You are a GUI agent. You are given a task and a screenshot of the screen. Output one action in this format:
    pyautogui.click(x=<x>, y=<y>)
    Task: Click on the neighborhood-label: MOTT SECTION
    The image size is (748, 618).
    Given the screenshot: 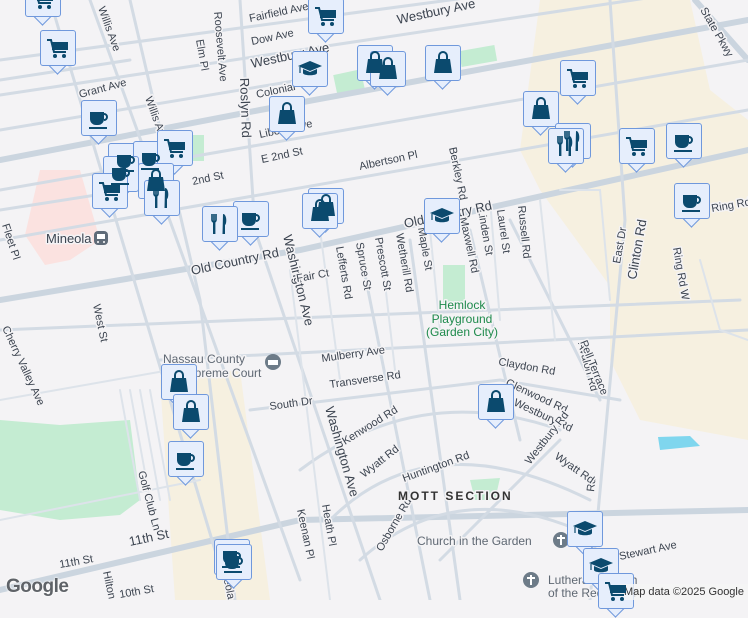 What is the action you would take?
    pyautogui.click(x=455, y=496)
    